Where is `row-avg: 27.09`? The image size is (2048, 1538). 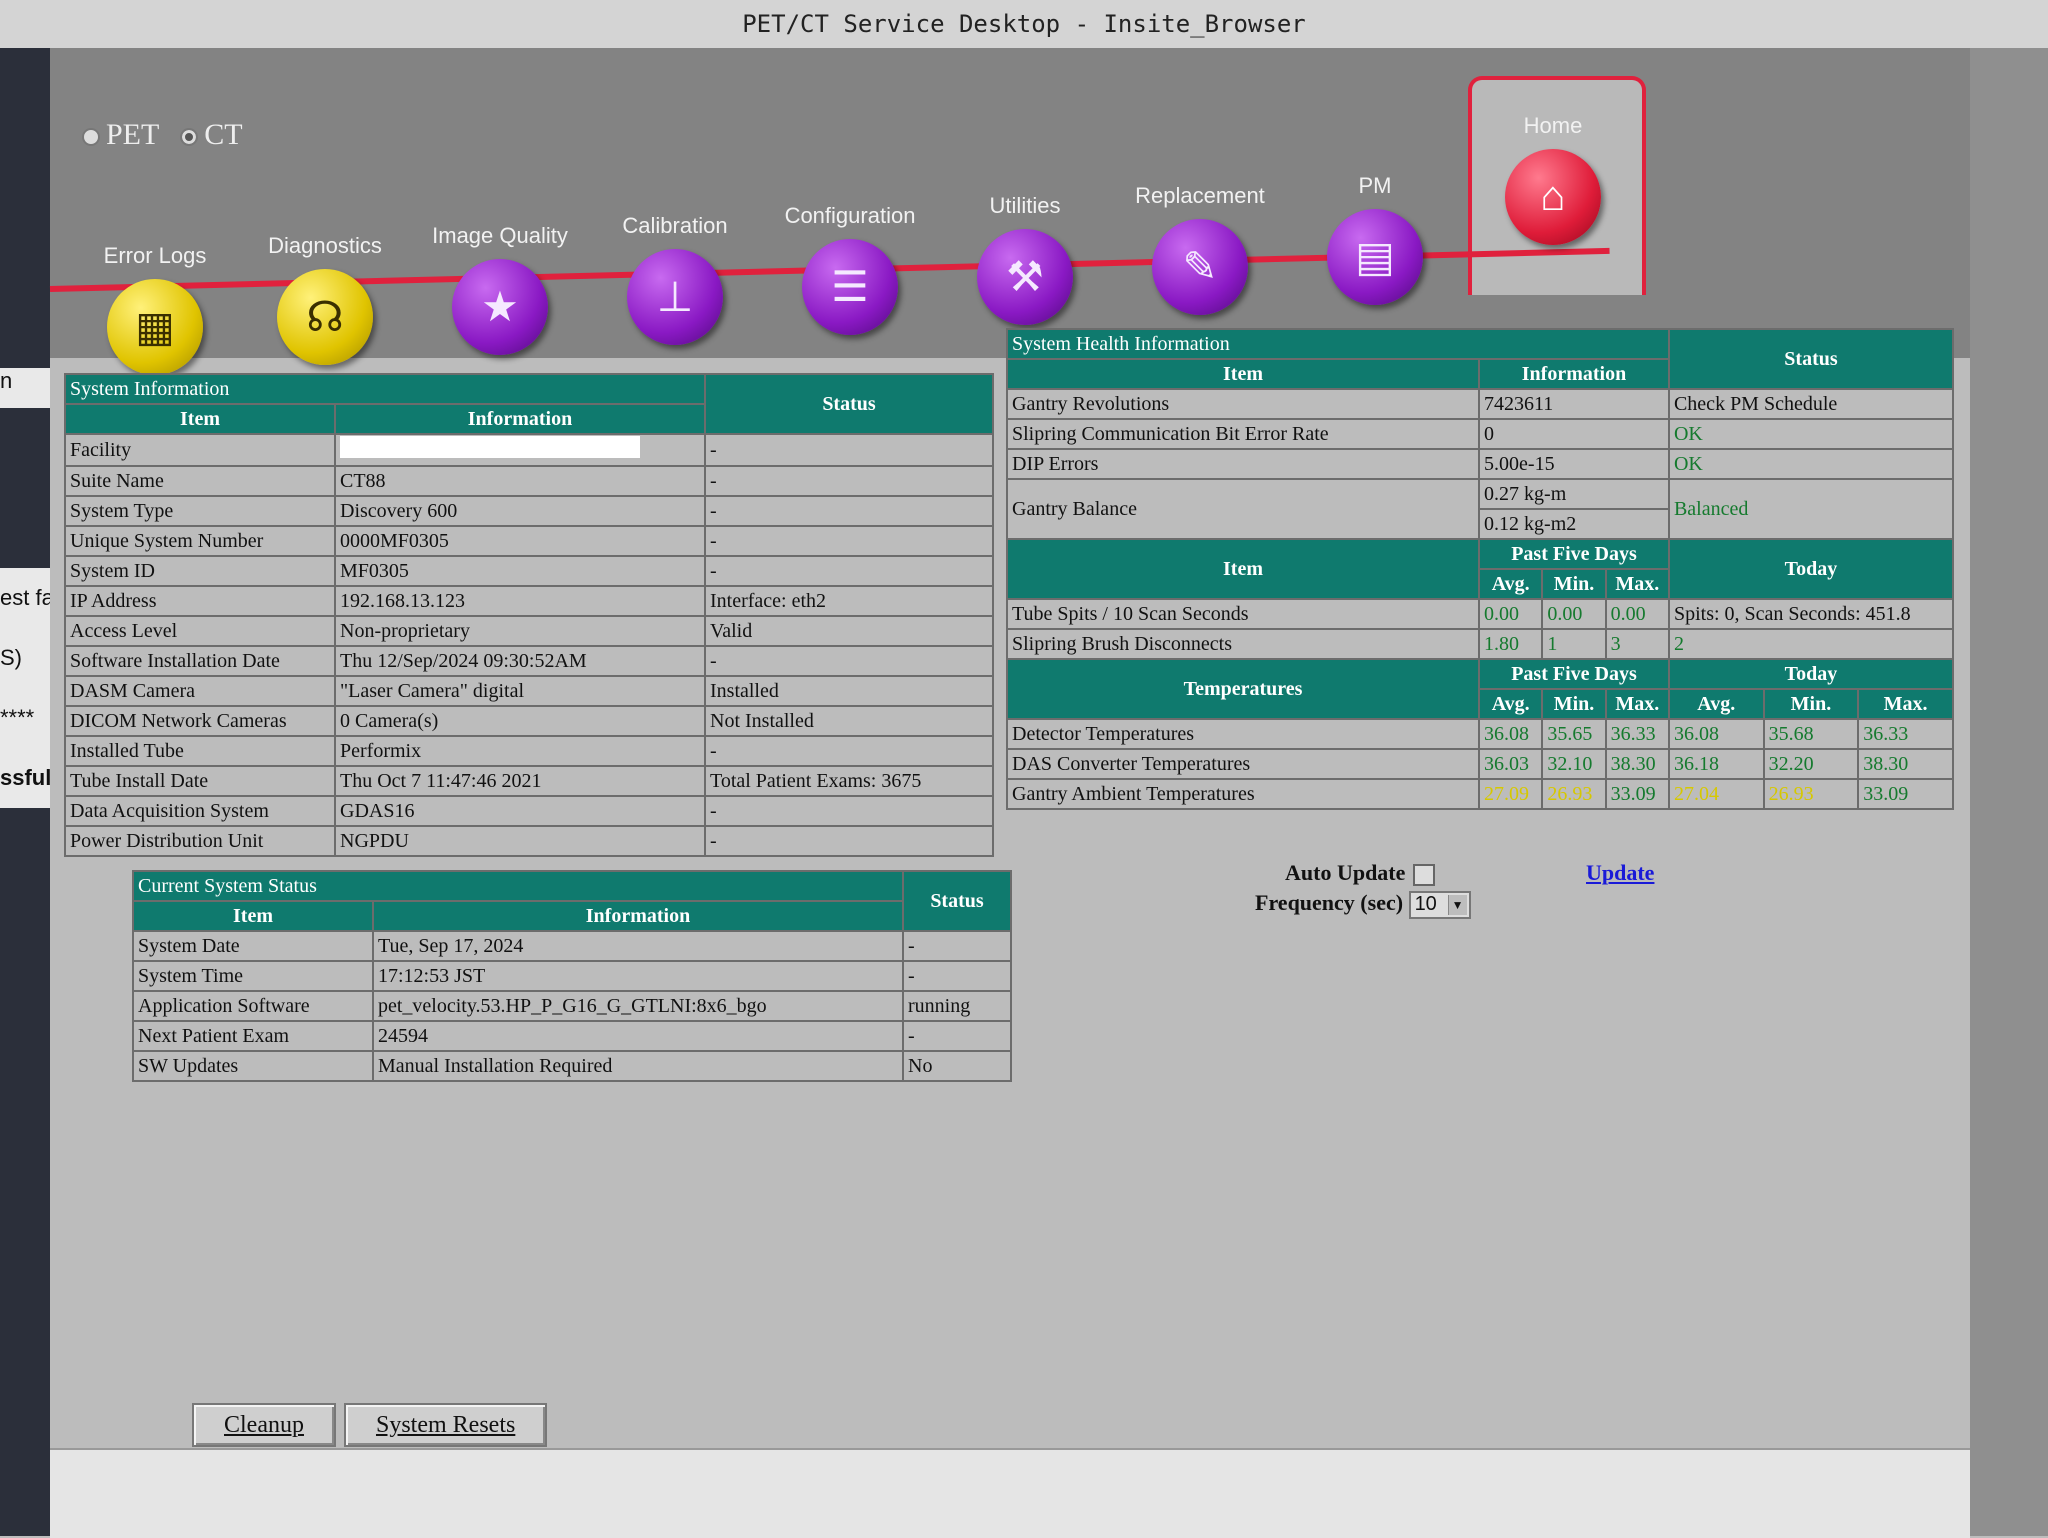
row-avg: 27.09 is located at coordinates (1511, 794).